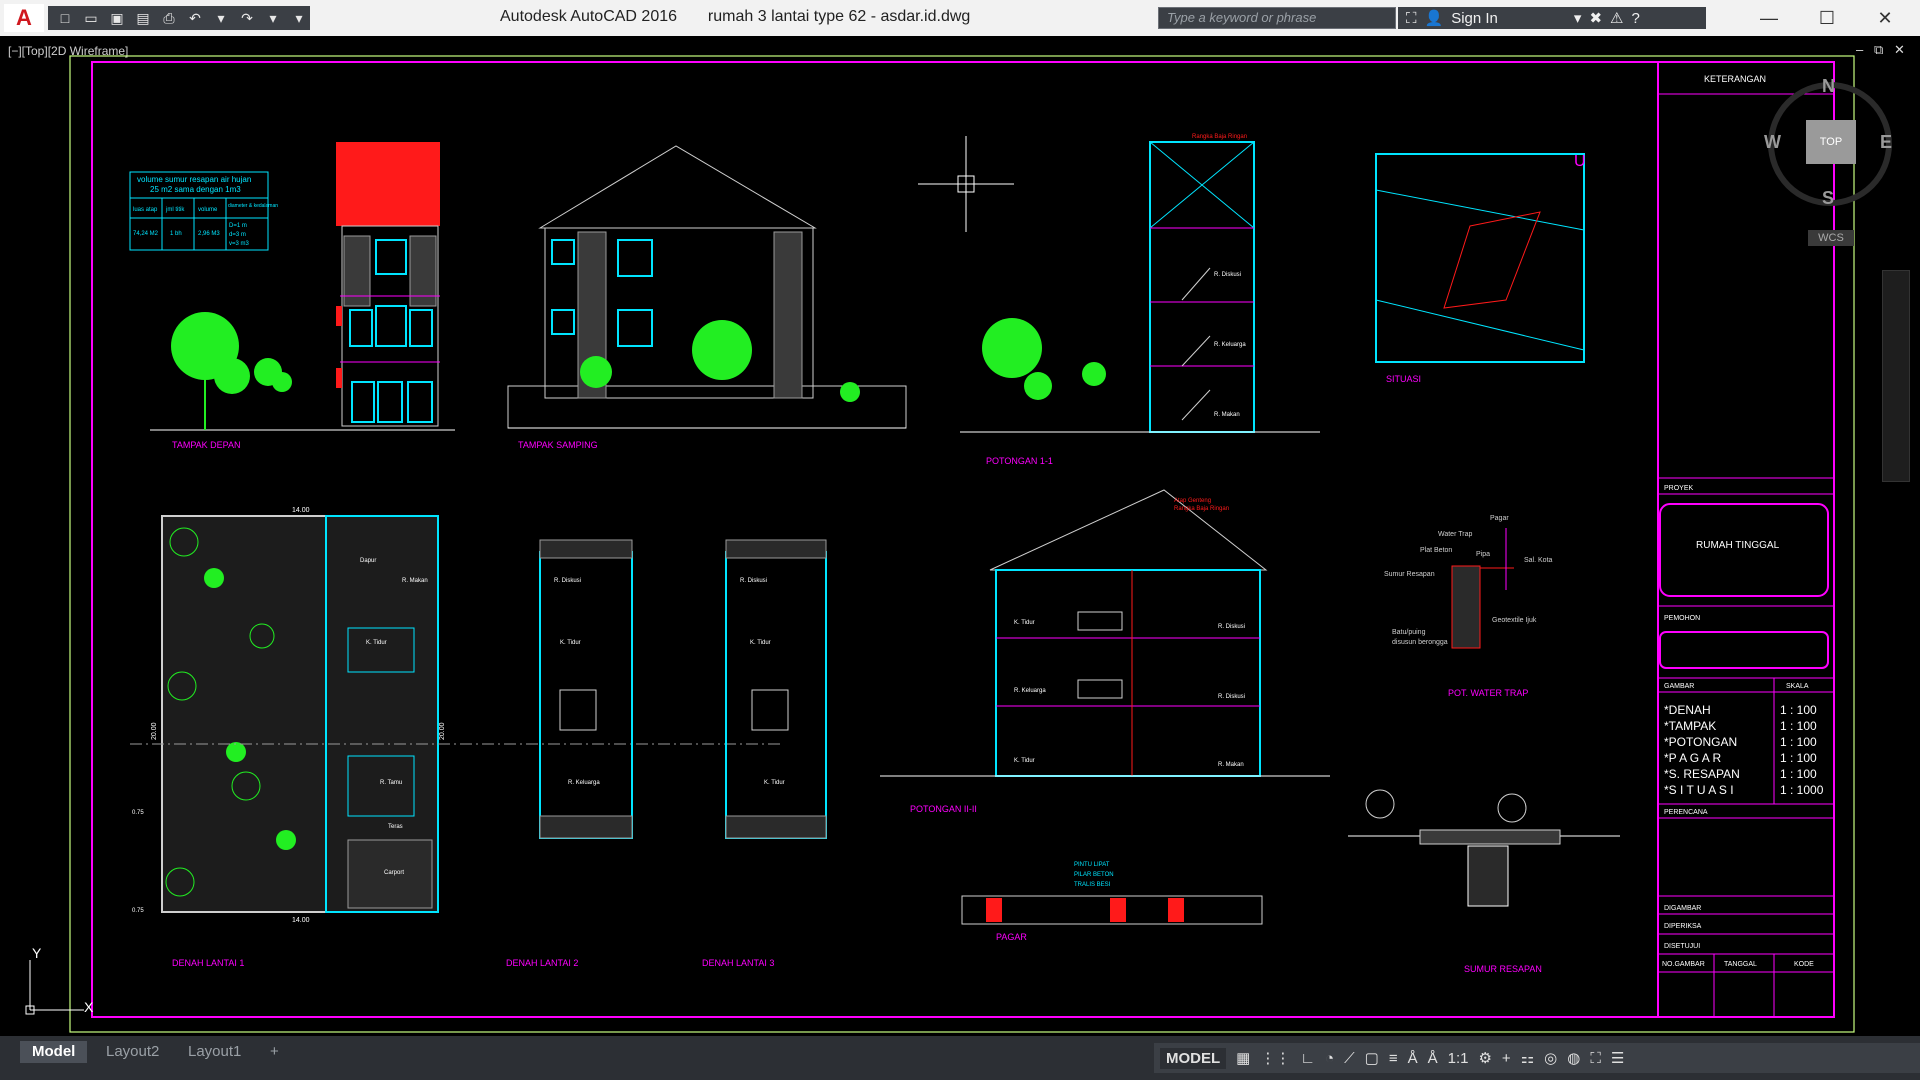 This screenshot has height=1080, width=1920. What do you see at coordinates (253, 206) in the screenshot?
I see `table-header-diameter: diameter & kedalaman` at bounding box center [253, 206].